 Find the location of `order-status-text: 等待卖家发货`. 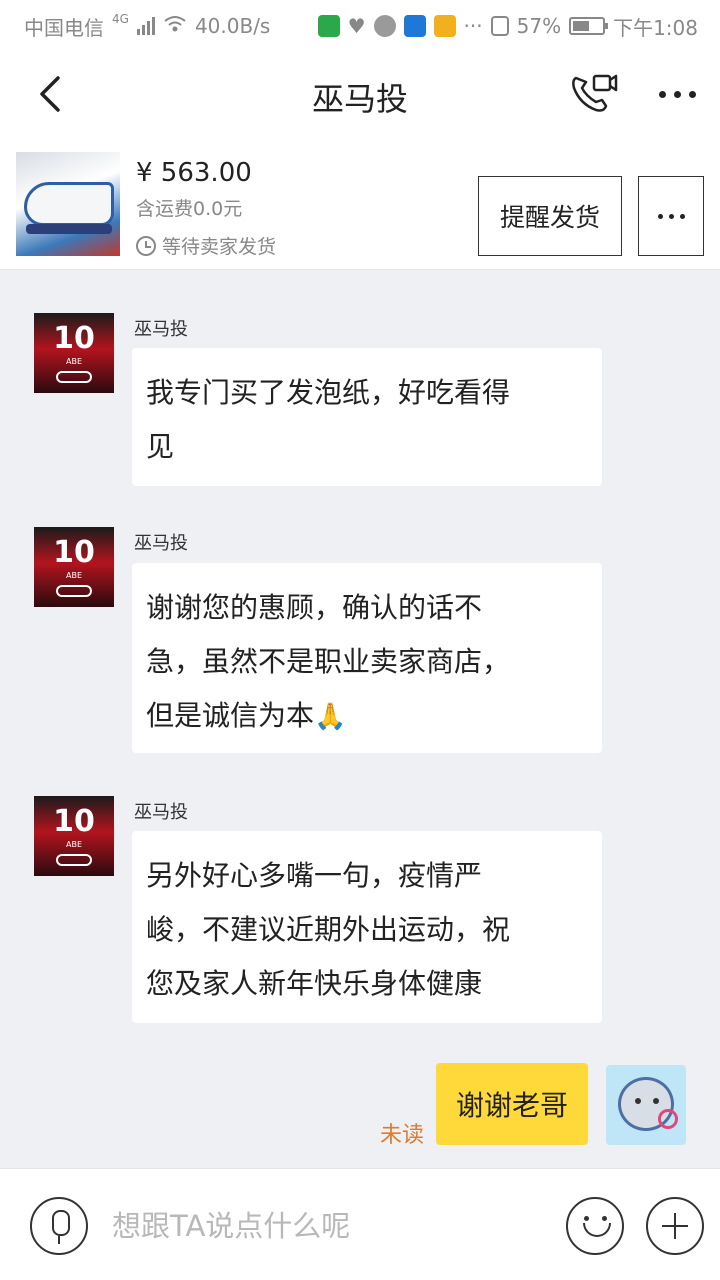

order-status-text: 等待卖家发货 is located at coordinates (219, 247).